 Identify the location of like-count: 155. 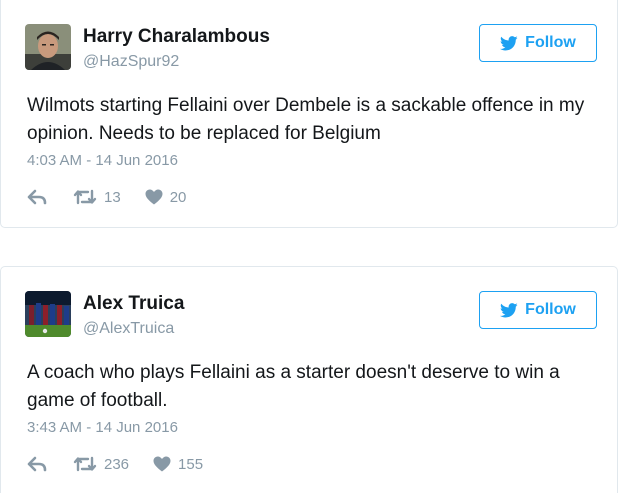
(191, 464).